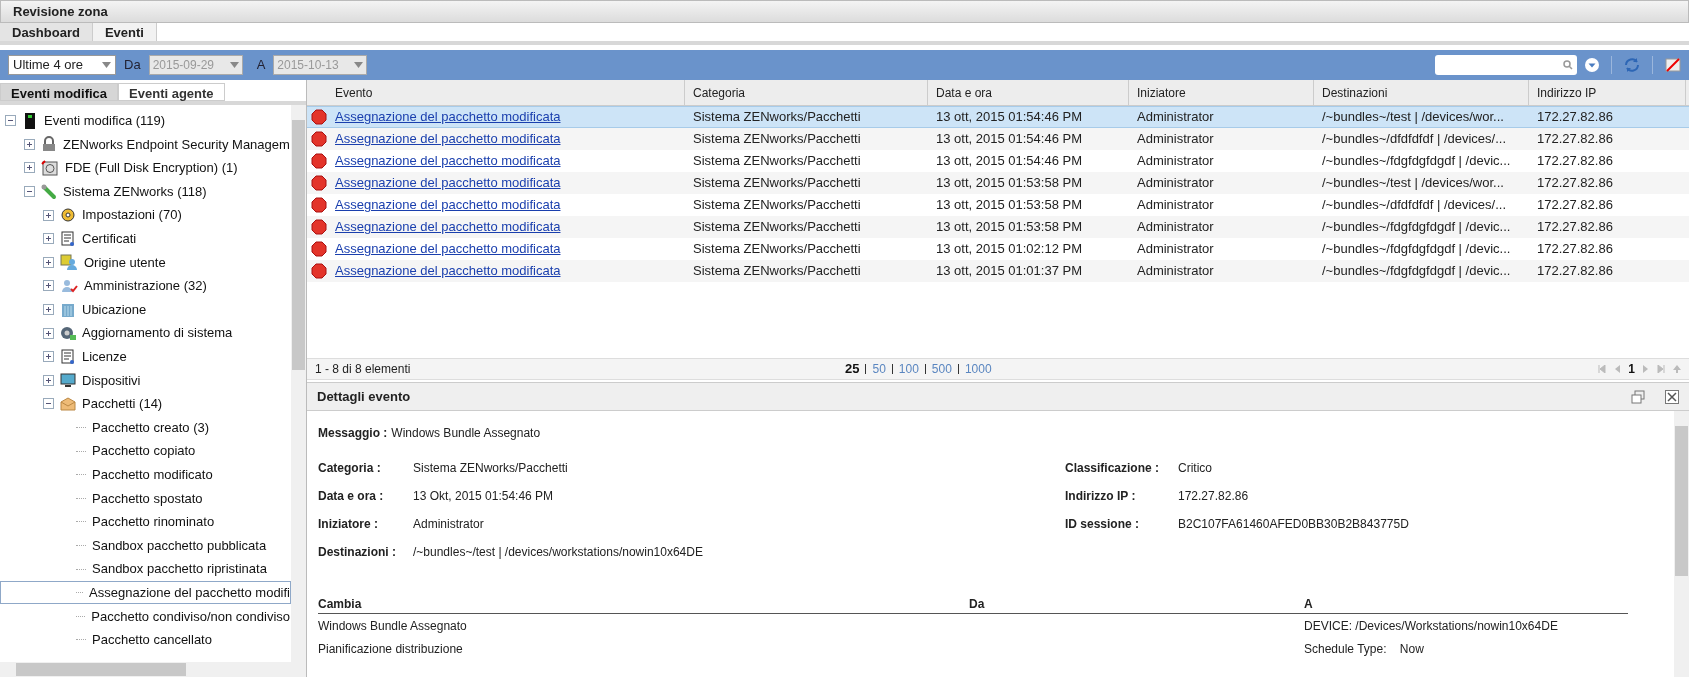 The height and width of the screenshot is (677, 1689). I want to click on dropdown-icon, so click(1592, 65).